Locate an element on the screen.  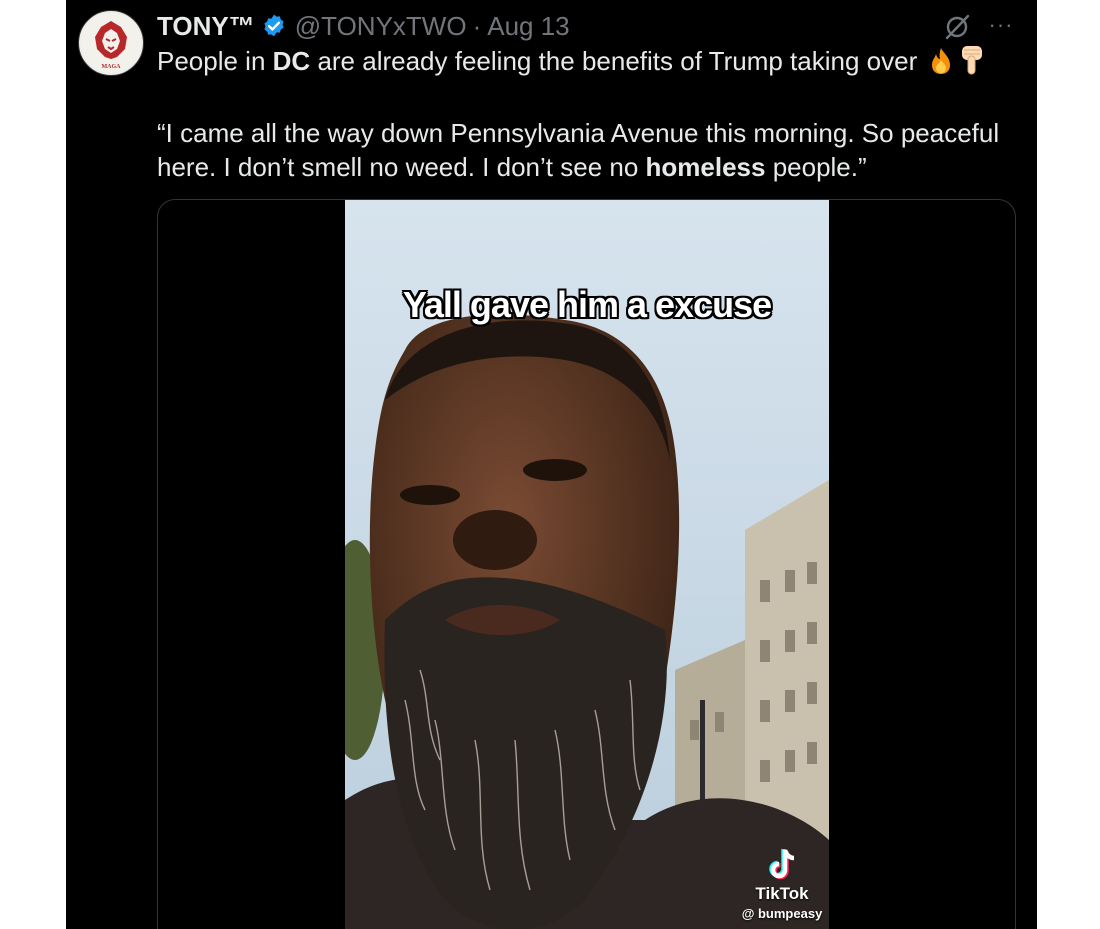
avatar: MAGA is located at coordinates (111, 43).